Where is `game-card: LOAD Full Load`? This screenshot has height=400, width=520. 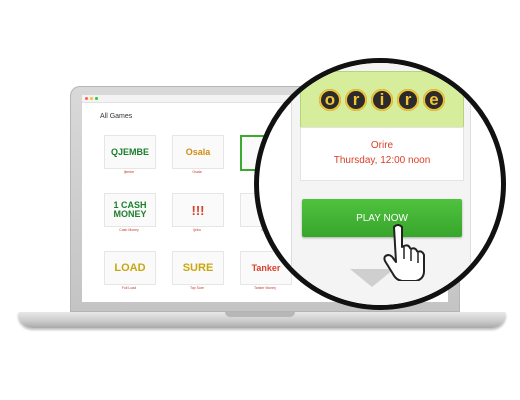
game-card: LOAD Full Load is located at coordinates (129, 274).